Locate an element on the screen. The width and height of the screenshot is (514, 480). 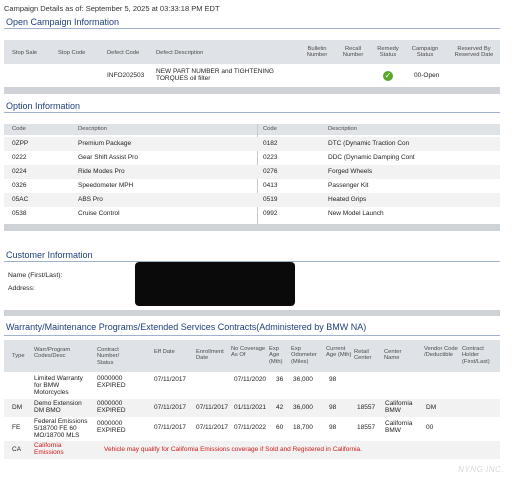
warranty-center-name: California BMW is located at coordinates (399, 407).